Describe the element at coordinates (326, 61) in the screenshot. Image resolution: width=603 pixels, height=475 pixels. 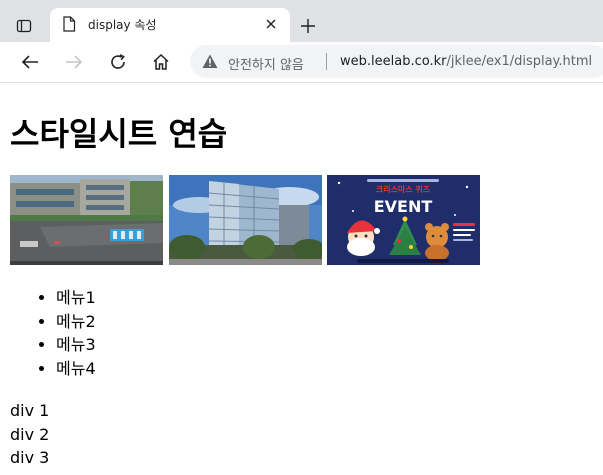
I see `address-divider` at that location.